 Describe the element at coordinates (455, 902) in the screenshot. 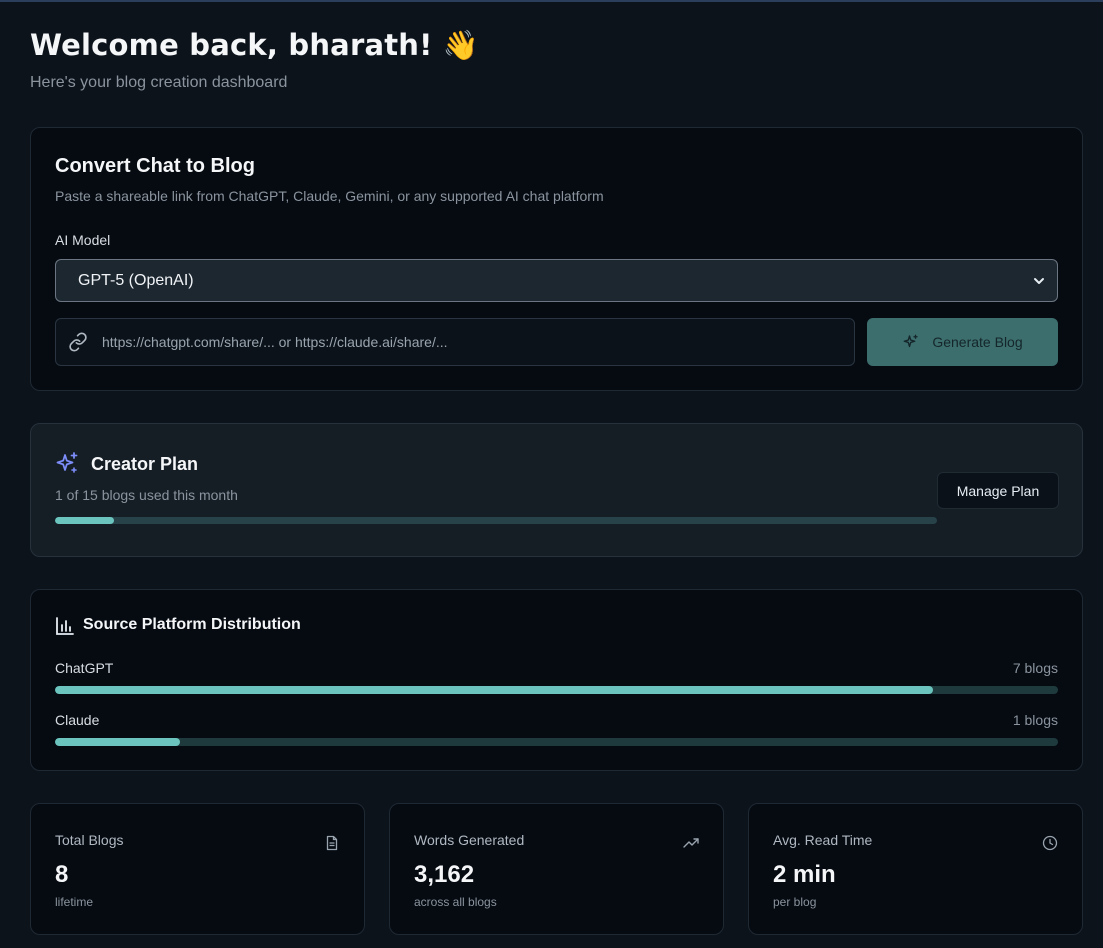

I see `stat-sub: across all blogs` at that location.